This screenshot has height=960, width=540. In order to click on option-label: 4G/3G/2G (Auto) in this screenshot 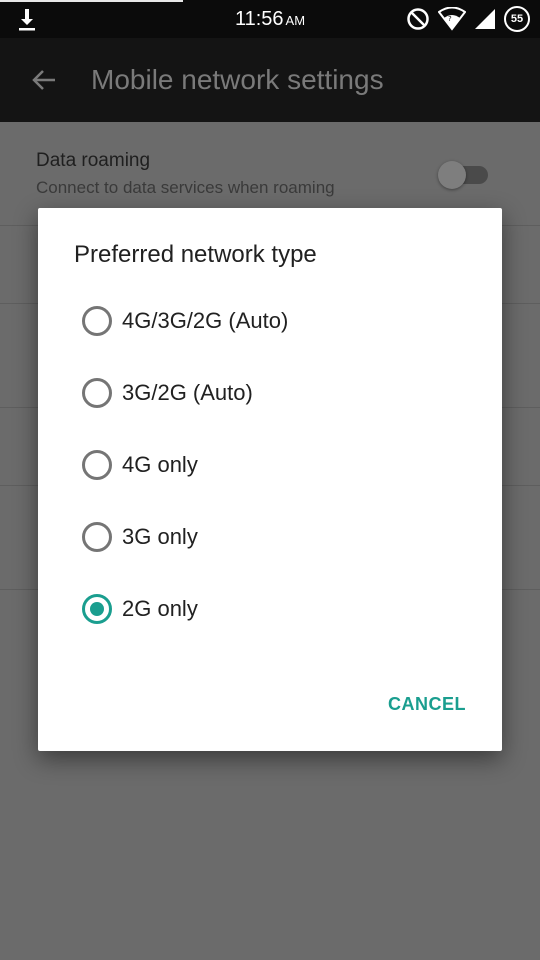, I will do `click(205, 320)`.